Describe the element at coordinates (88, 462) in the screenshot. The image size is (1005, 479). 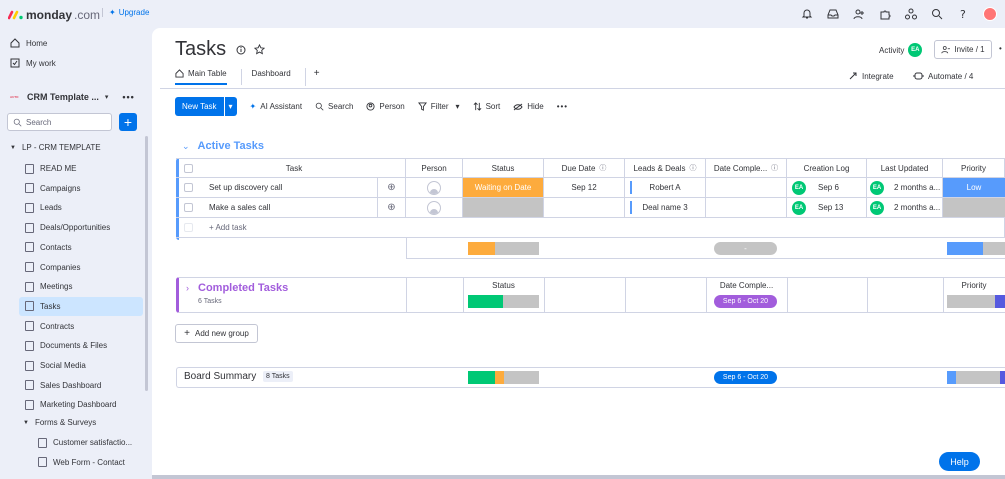
I see `sidebar-subitem: Web Form - Contact` at that location.